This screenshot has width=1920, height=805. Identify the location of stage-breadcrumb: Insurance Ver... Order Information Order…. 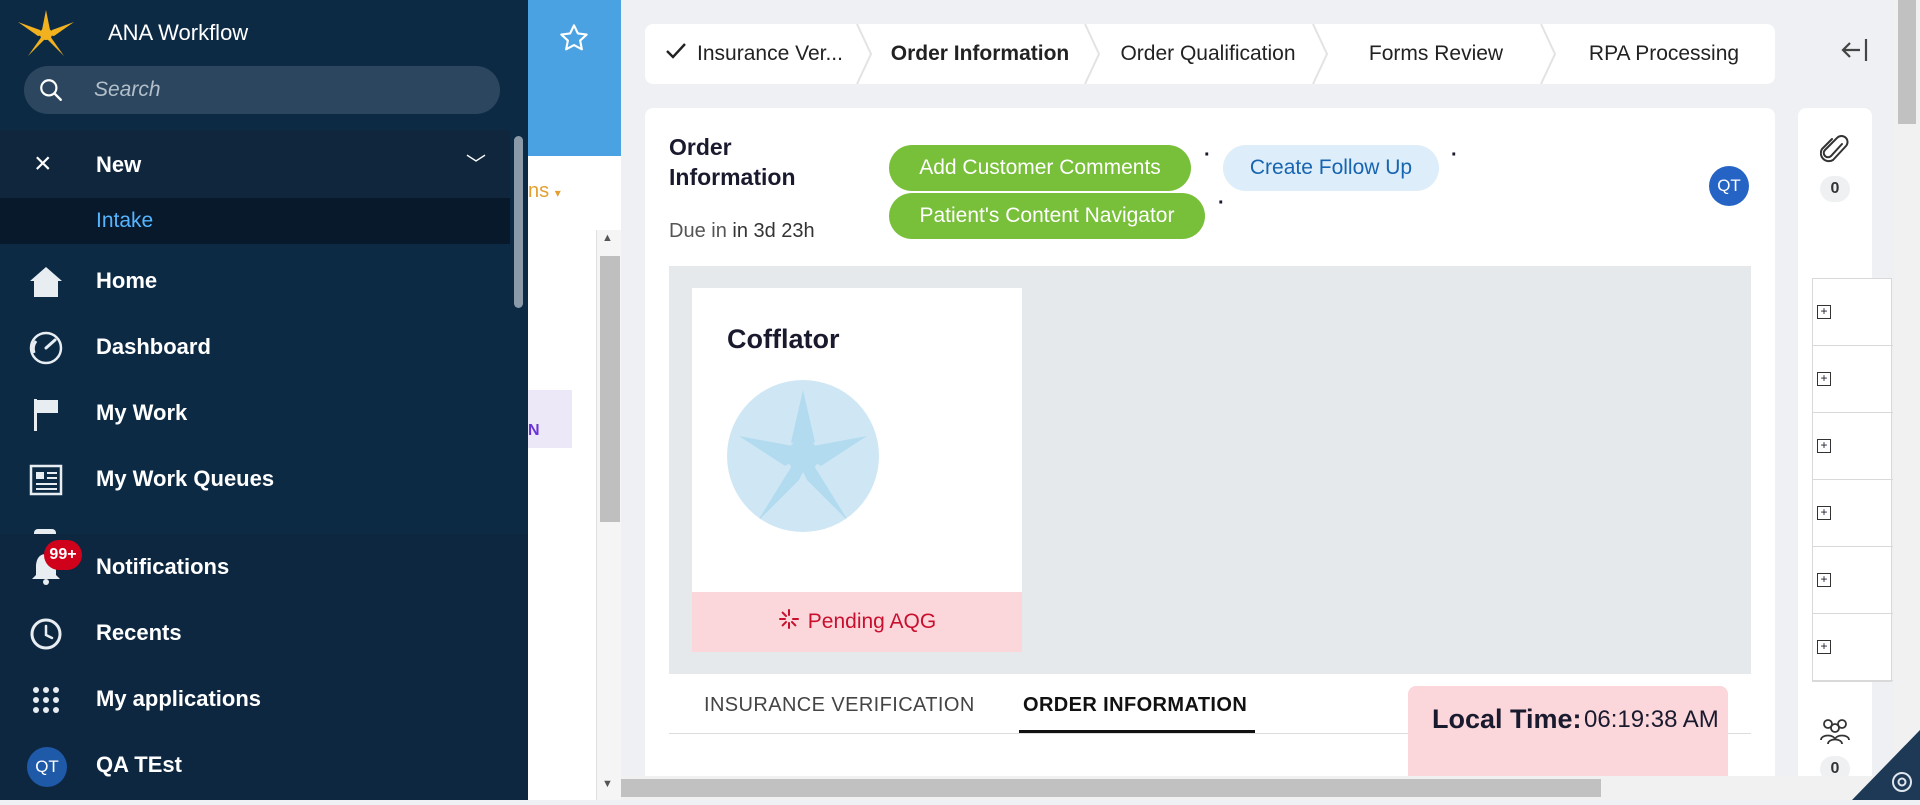
(1210, 54).